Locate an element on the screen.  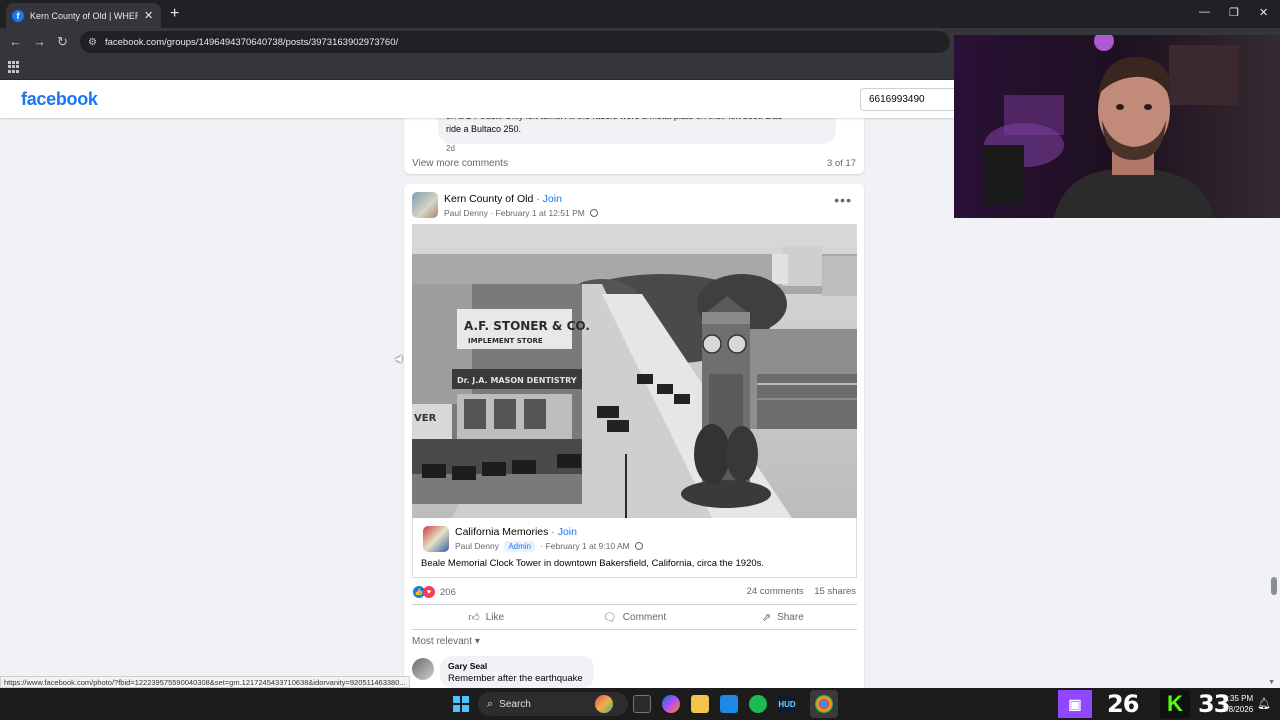
comment-author-link: Gary Seal is located at coordinates (467, 666).